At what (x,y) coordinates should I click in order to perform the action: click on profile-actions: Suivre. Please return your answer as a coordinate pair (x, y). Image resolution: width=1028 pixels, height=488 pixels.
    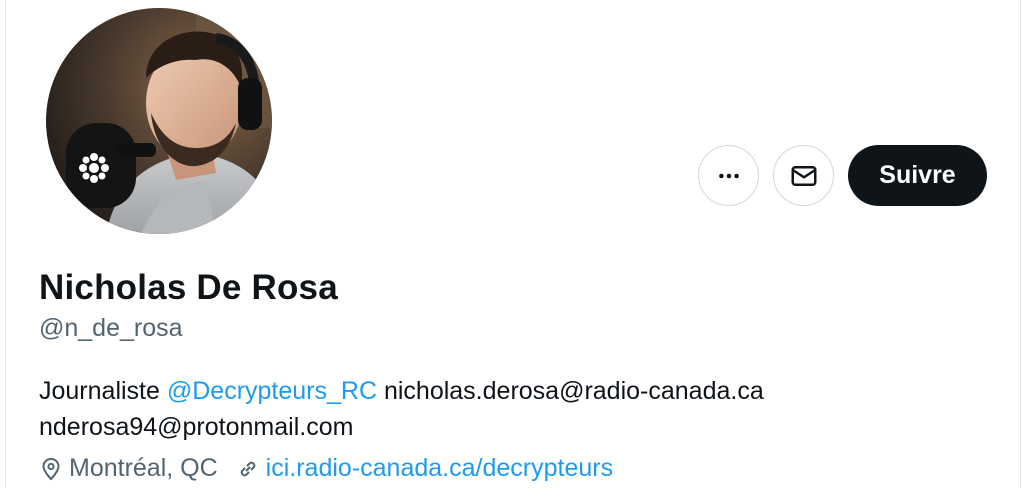
    Looking at the image, I should click on (842, 175).